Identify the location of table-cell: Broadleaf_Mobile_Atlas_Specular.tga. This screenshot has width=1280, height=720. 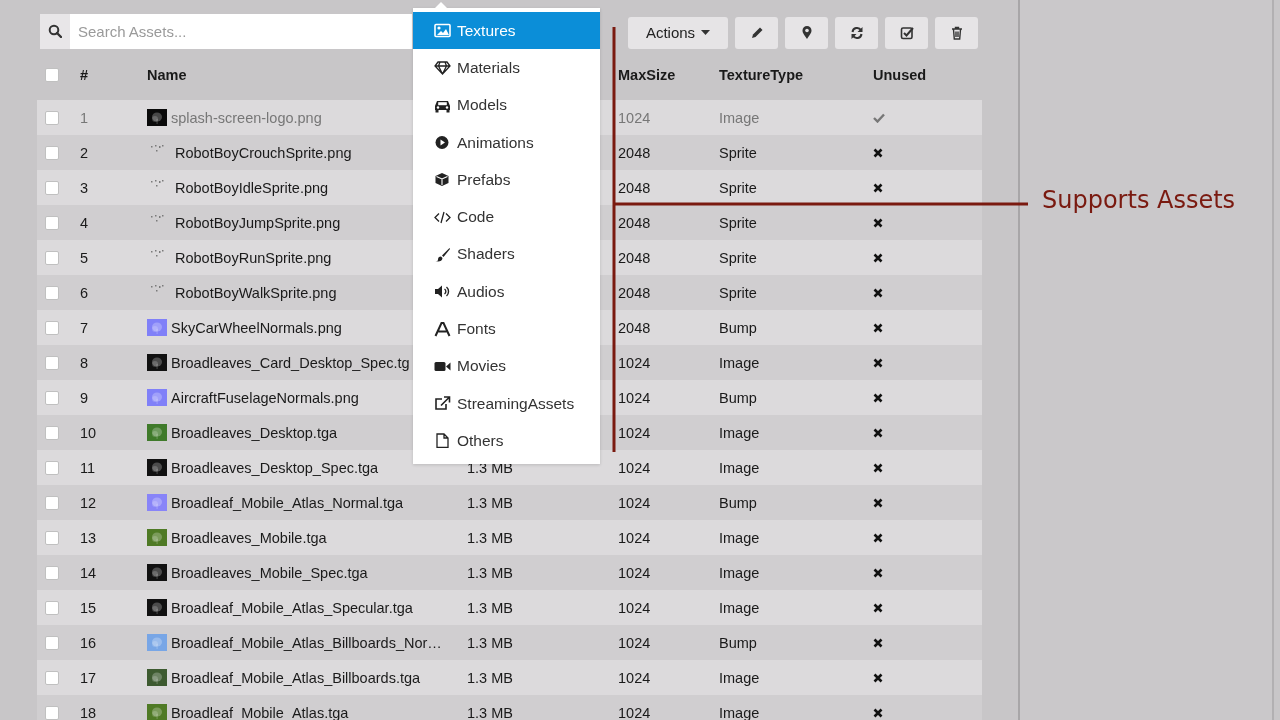
(292, 607).